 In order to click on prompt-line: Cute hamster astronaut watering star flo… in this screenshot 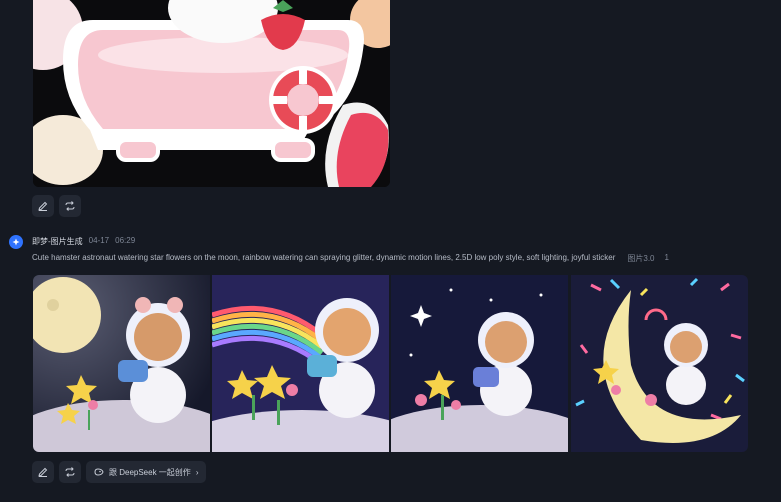, I will do `click(382, 258)`.